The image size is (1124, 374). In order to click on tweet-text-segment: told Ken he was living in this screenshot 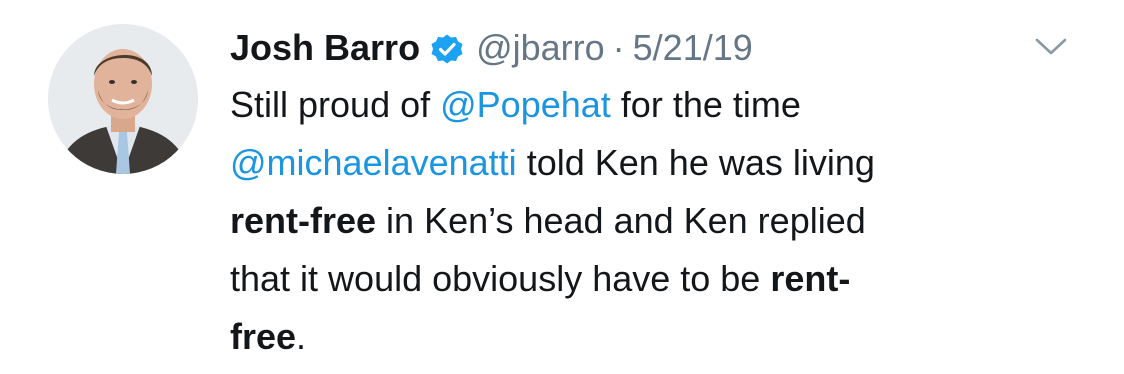, I will do `click(695, 162)`.